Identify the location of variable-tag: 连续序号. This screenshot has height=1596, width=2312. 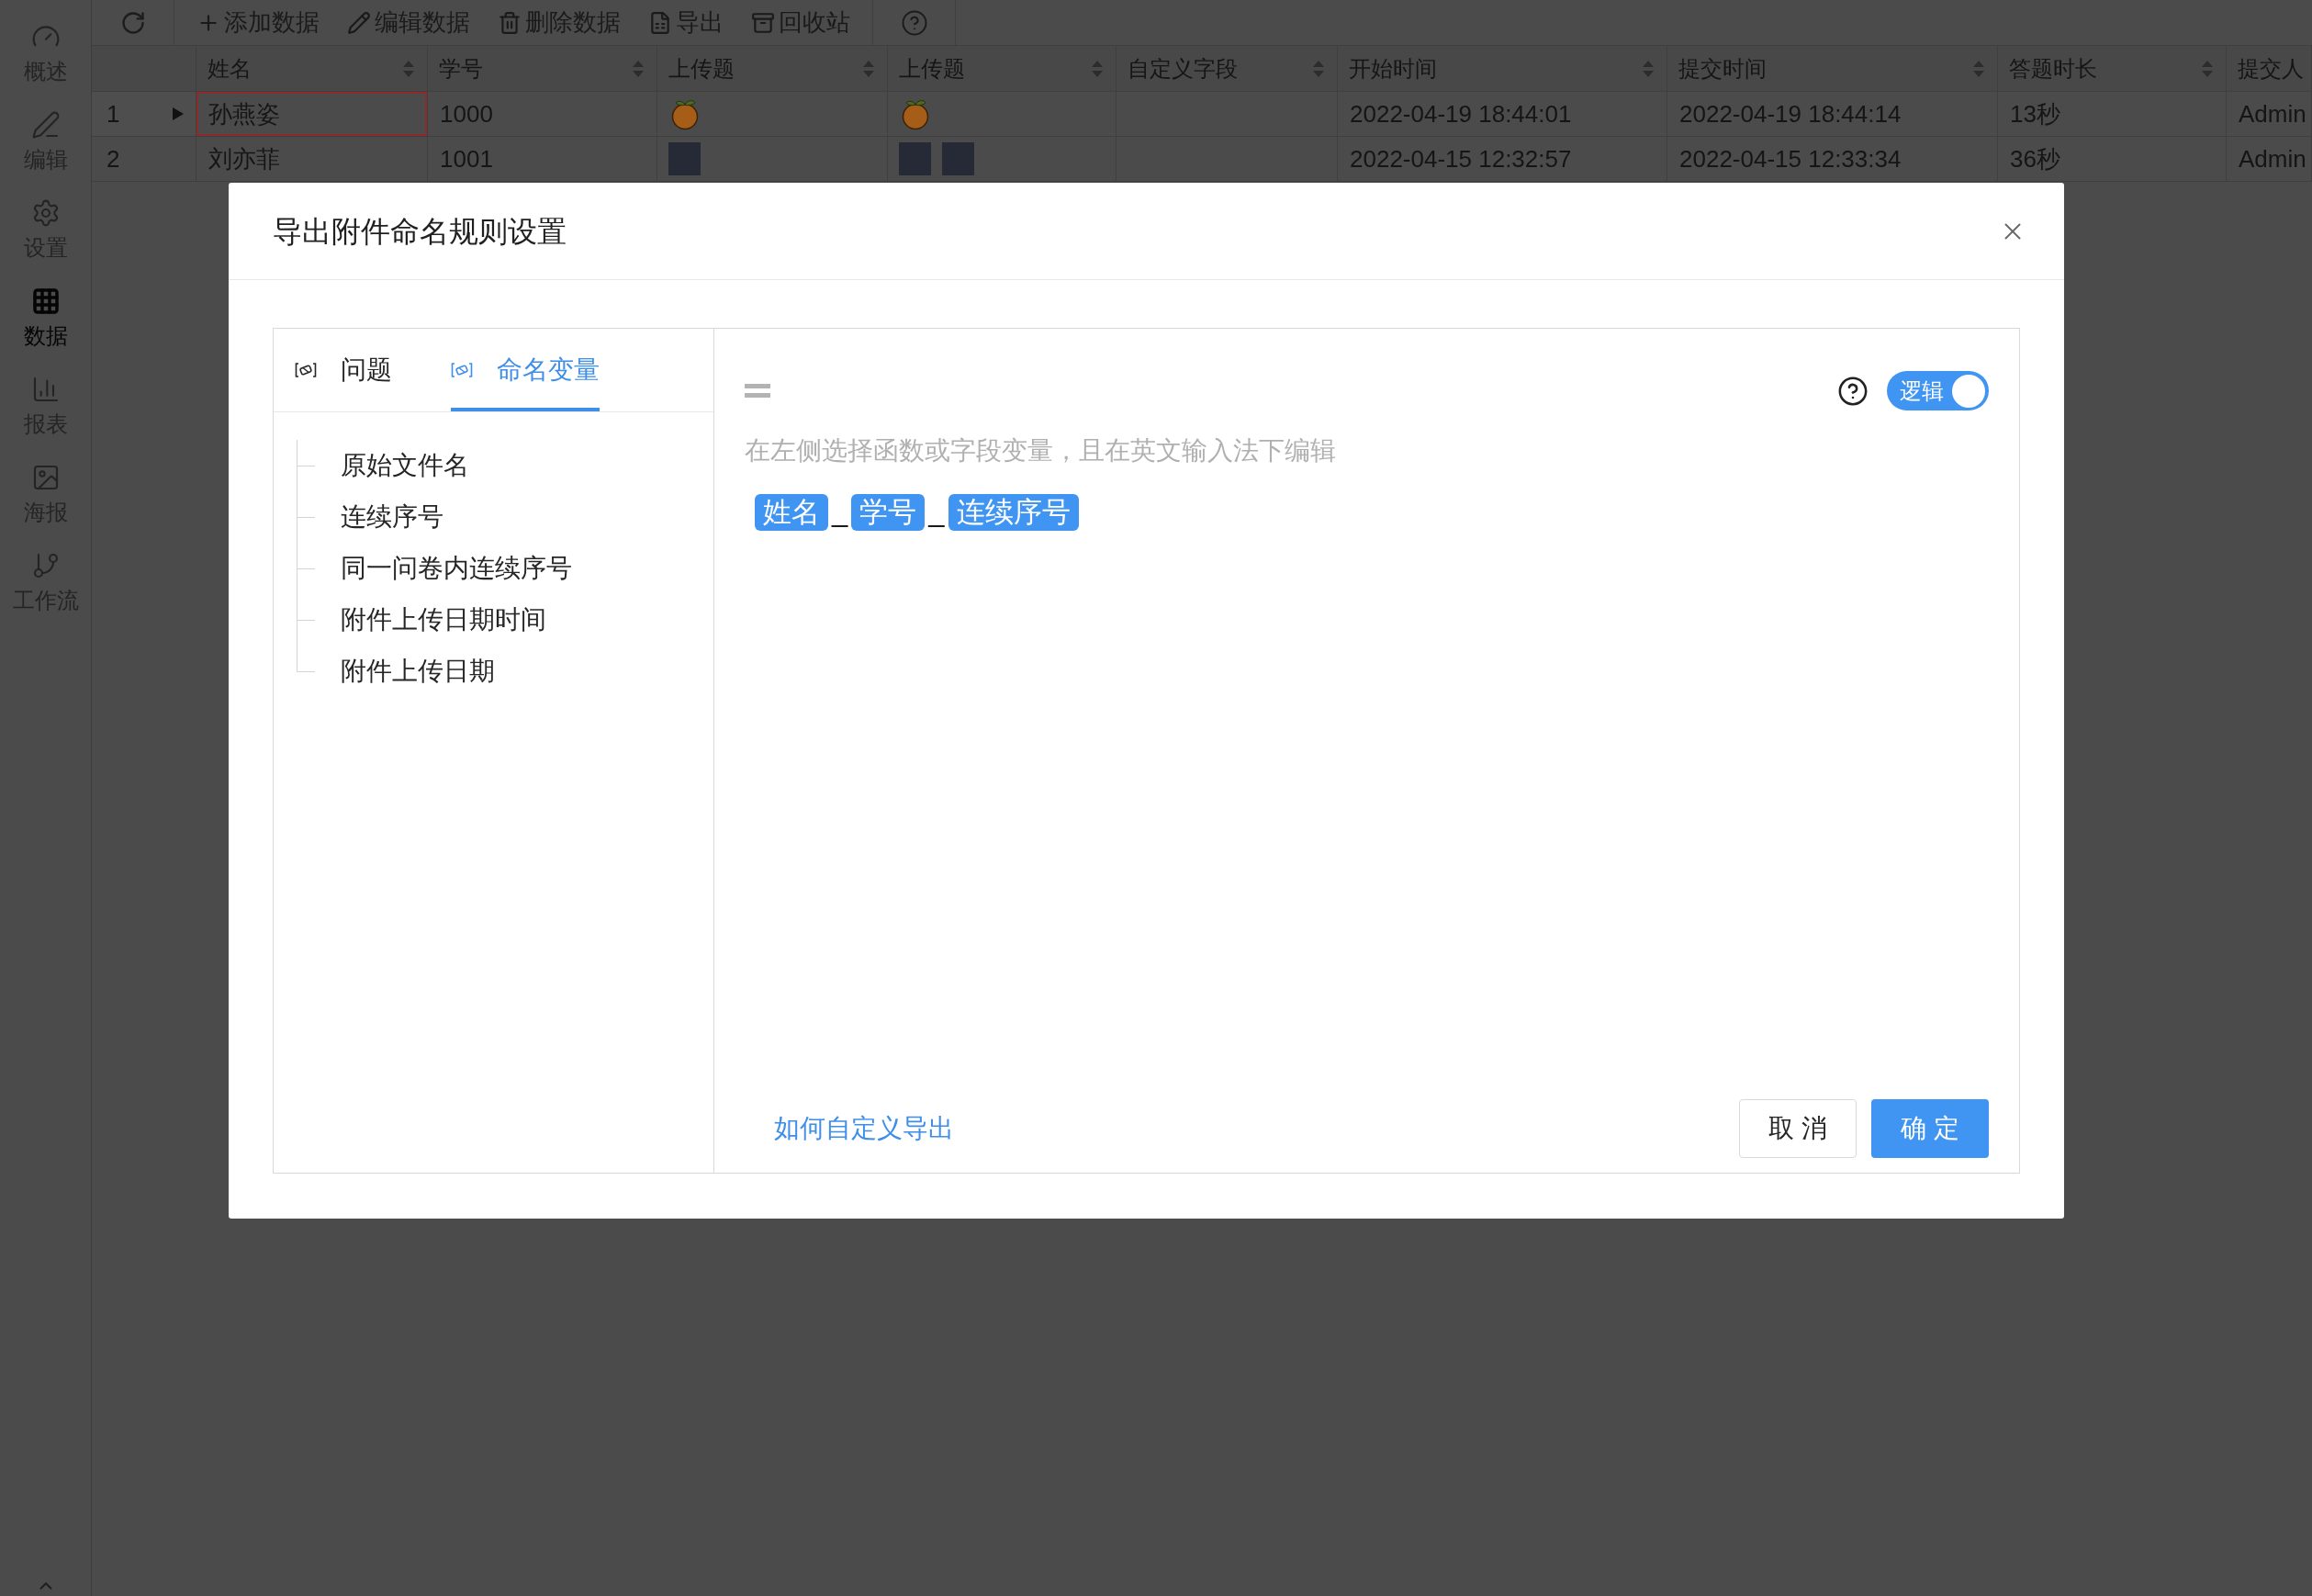
(1014, 512).